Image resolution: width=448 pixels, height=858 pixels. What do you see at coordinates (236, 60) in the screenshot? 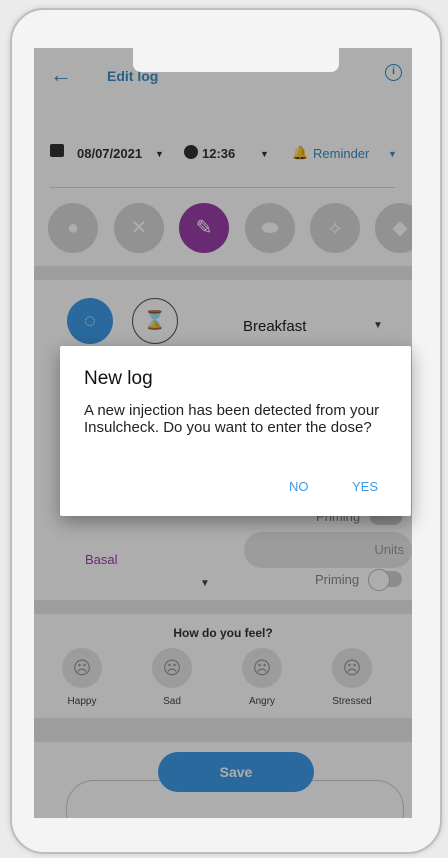
I see `phone-notch` at bounding box center [236, 60].